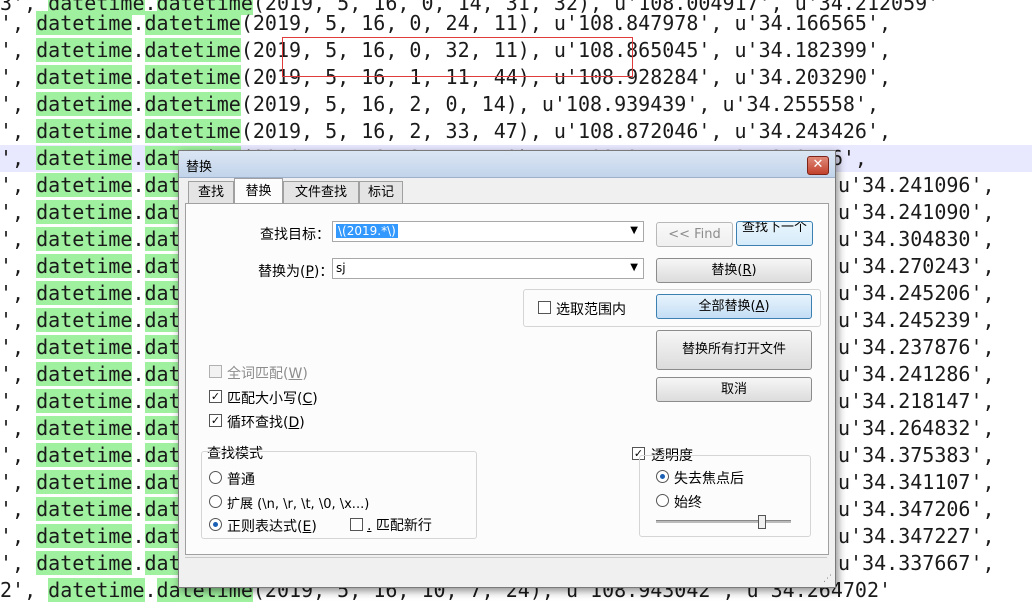  What do you see at coordinates (266, 423) in the screenshot?
I see `wrap-around-label: 循环查找(D)` at bounding box center [266, 423].